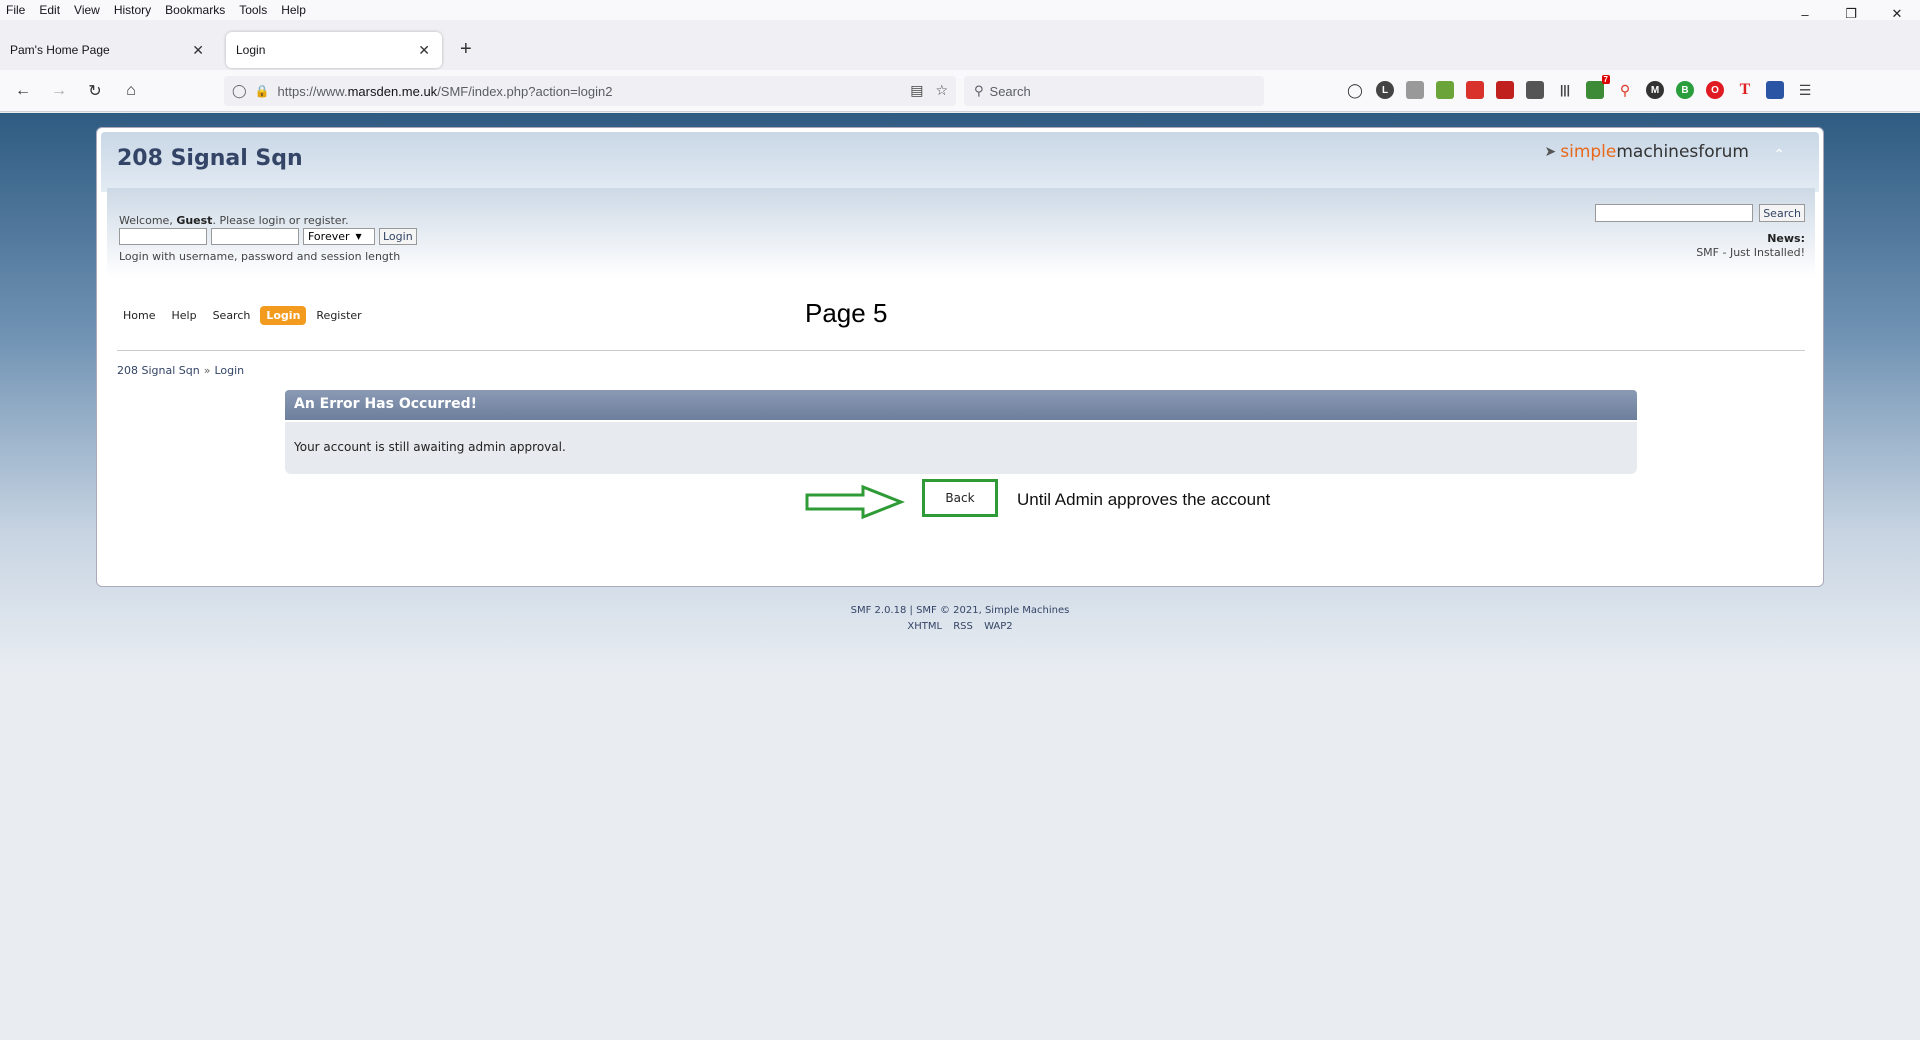  What do you see at coordinates (1655, 90) in the screenshot?
I see `malwarebytes-icon: M` at bounding box center [1655, 90].